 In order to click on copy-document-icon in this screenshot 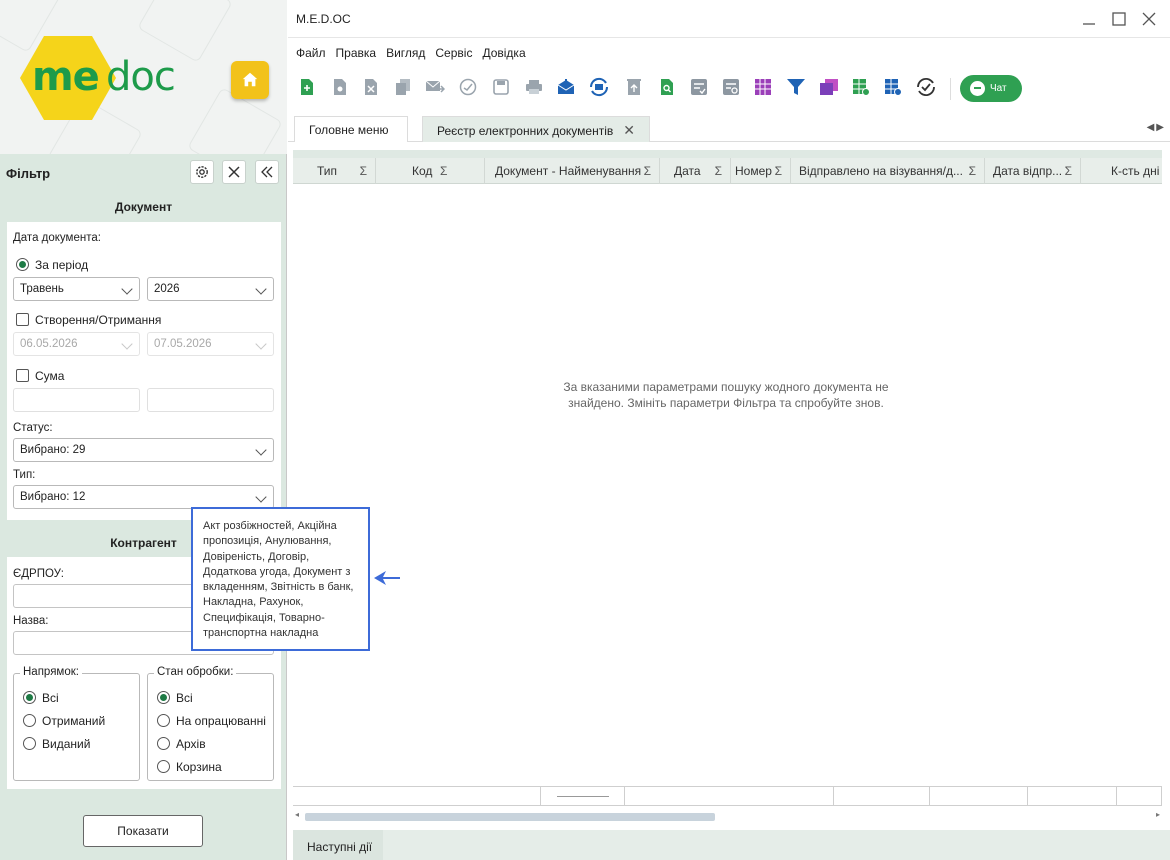, I will do `click(403, 87)`.